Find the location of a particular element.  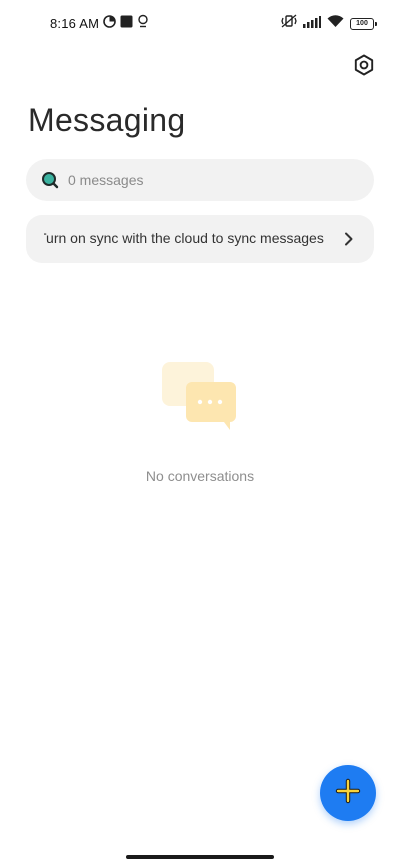

search-input is located at coordinates (208, 180).